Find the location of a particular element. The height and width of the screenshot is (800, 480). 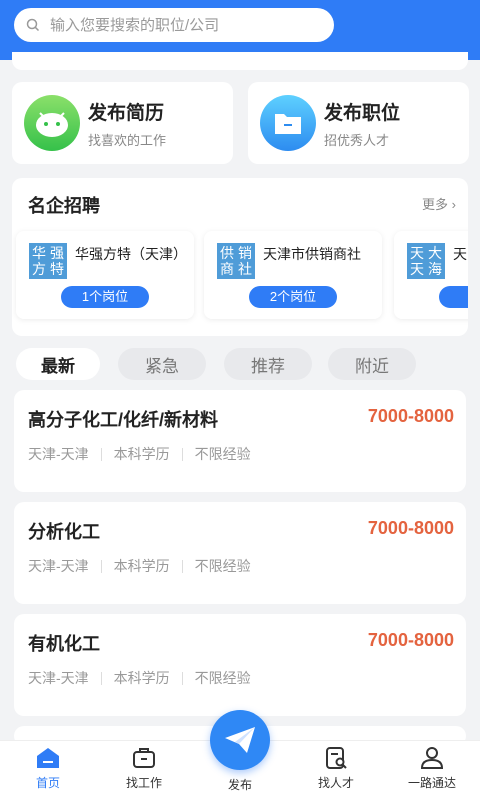

publish-job-subtitle: 招优秀人才 is located at coordinates (357, 140).